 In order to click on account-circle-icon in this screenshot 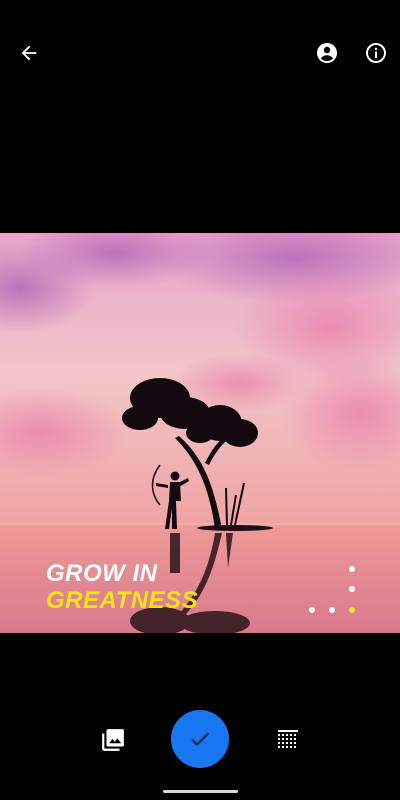, I will do `click(327, 53)`.